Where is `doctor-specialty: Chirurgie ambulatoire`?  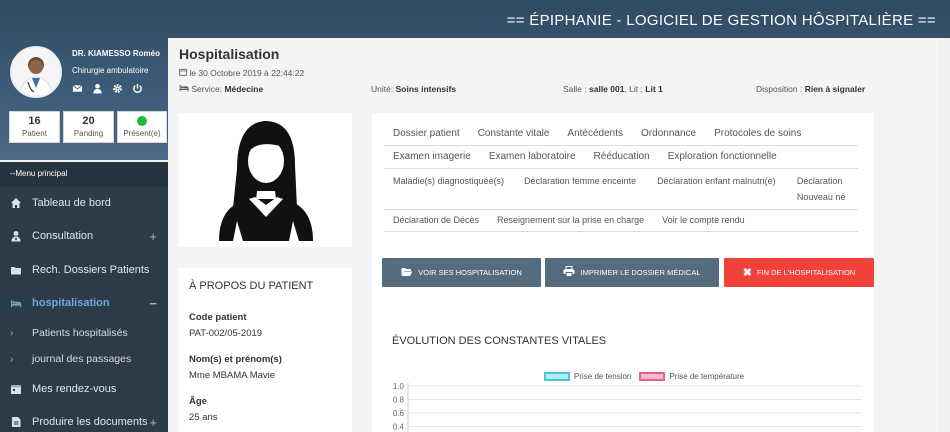
doctor-specialty: Chirurgie ambulatoire is located at coordinates (110, 70).